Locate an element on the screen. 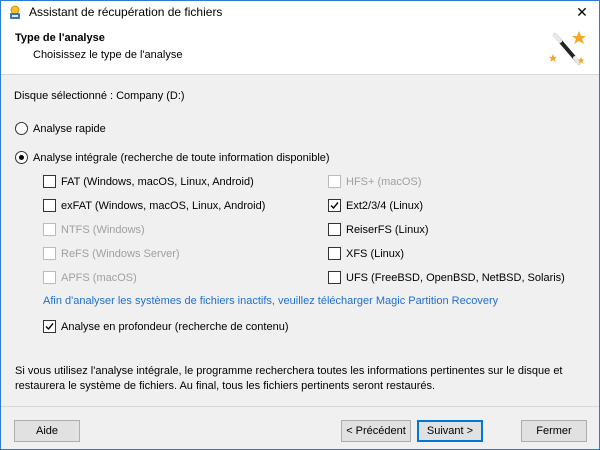  fs-fat-option: FAT (Windows, macOS, Linux, Android) is located at coordinates (148, 181).